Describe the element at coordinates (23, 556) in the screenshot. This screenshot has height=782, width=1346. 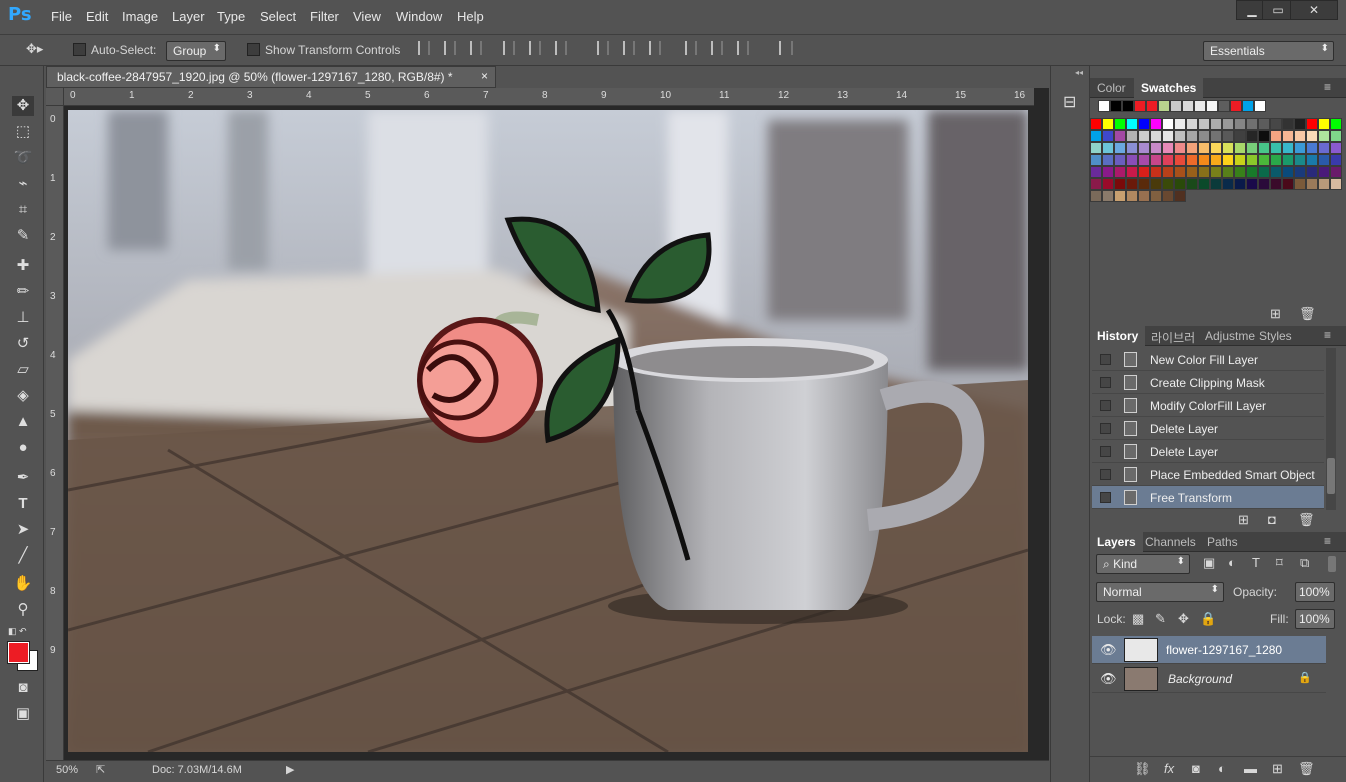
I see `line-tool-icon: ╱` at that location.